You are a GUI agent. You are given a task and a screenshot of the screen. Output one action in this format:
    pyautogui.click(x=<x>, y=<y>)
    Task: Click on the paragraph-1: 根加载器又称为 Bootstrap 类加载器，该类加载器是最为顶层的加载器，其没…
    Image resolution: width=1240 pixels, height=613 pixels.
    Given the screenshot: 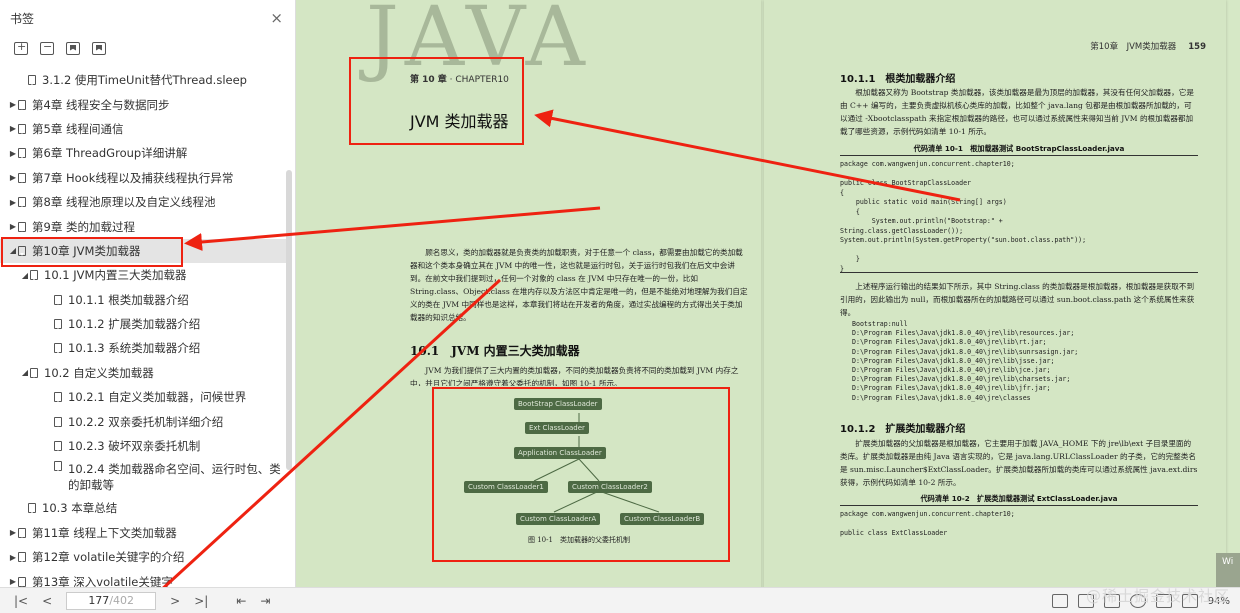 What is the action you would take?
    pyautogui.click(x=1017, y=112)
    